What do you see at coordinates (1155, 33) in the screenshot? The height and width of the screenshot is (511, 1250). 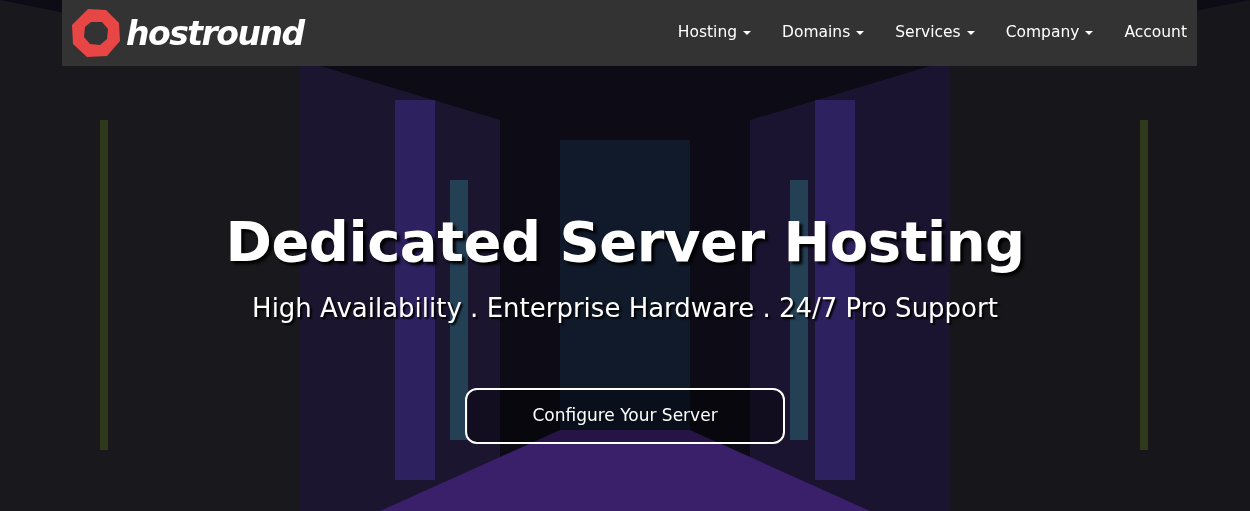 I see `nav-link: Account` at bounding box center [1155, 33].